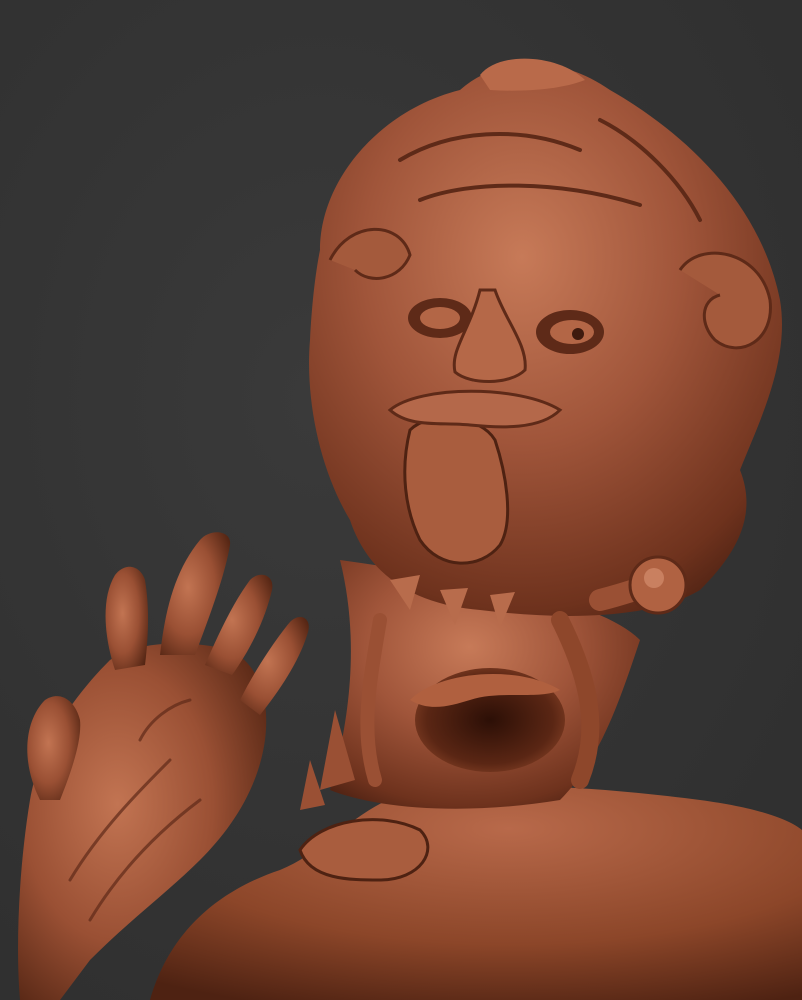  I want to click on collar-lip, so click(364, 850).